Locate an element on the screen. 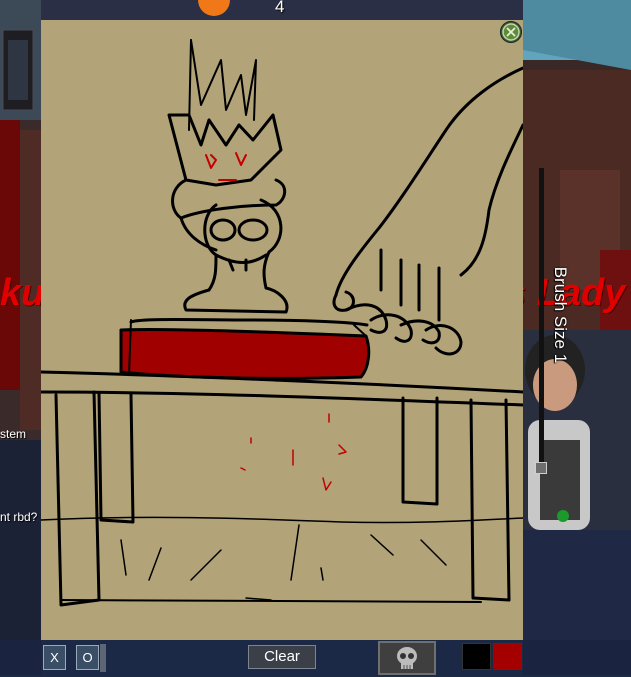 The height and width of the screenshot is (677, 631). book-drawing is located at coordinates (245, 349).